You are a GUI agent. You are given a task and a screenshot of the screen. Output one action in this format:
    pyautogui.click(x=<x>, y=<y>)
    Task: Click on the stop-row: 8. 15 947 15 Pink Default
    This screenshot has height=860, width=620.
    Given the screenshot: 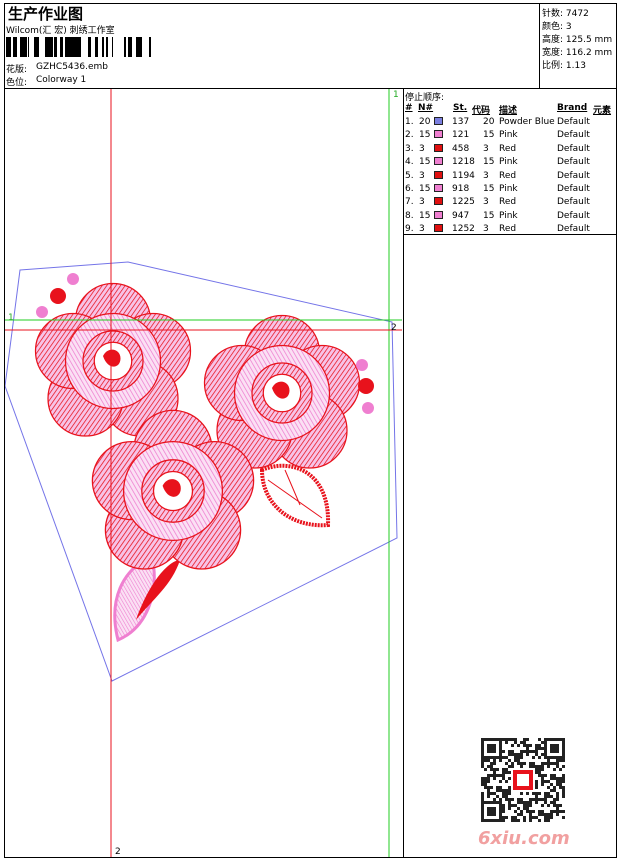 What is the action you would take?
    pyautogui.click(x=512, y=217)
    